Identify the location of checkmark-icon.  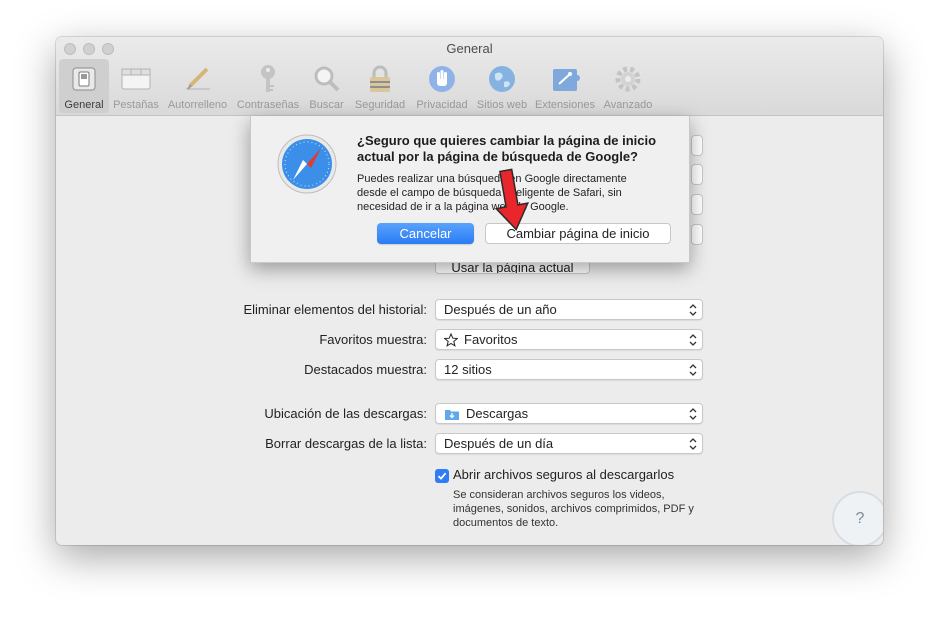
(442, 476).